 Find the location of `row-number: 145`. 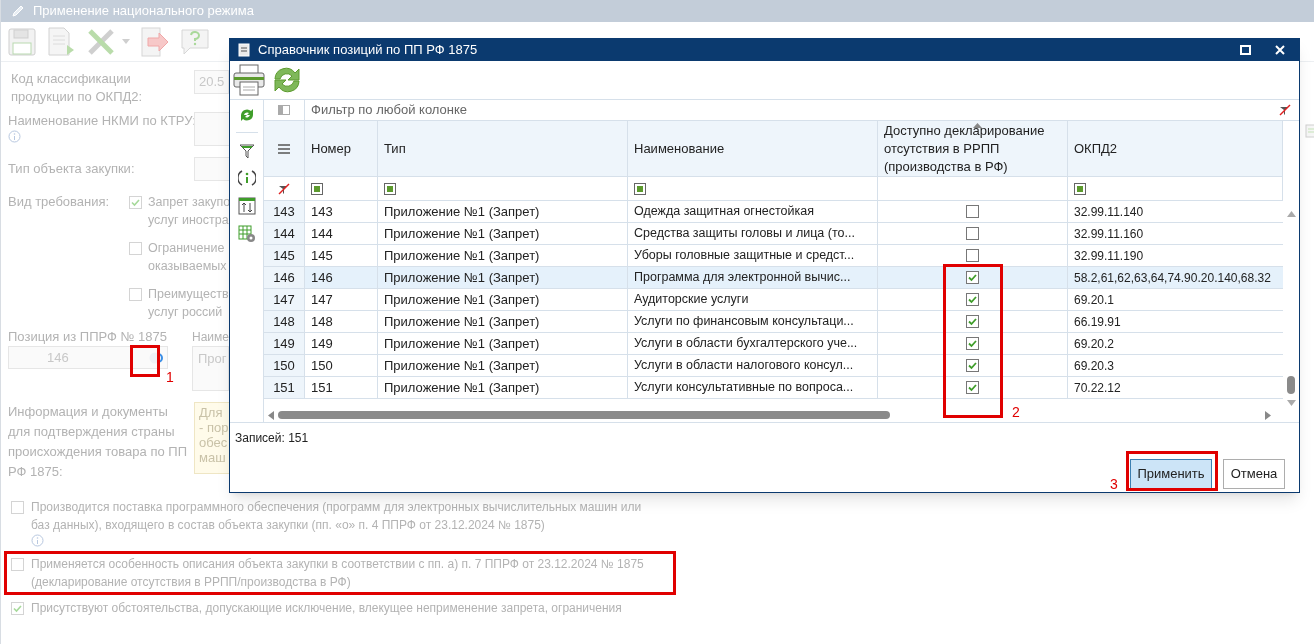

row-number: 145 is located at coordinates (284, 255).